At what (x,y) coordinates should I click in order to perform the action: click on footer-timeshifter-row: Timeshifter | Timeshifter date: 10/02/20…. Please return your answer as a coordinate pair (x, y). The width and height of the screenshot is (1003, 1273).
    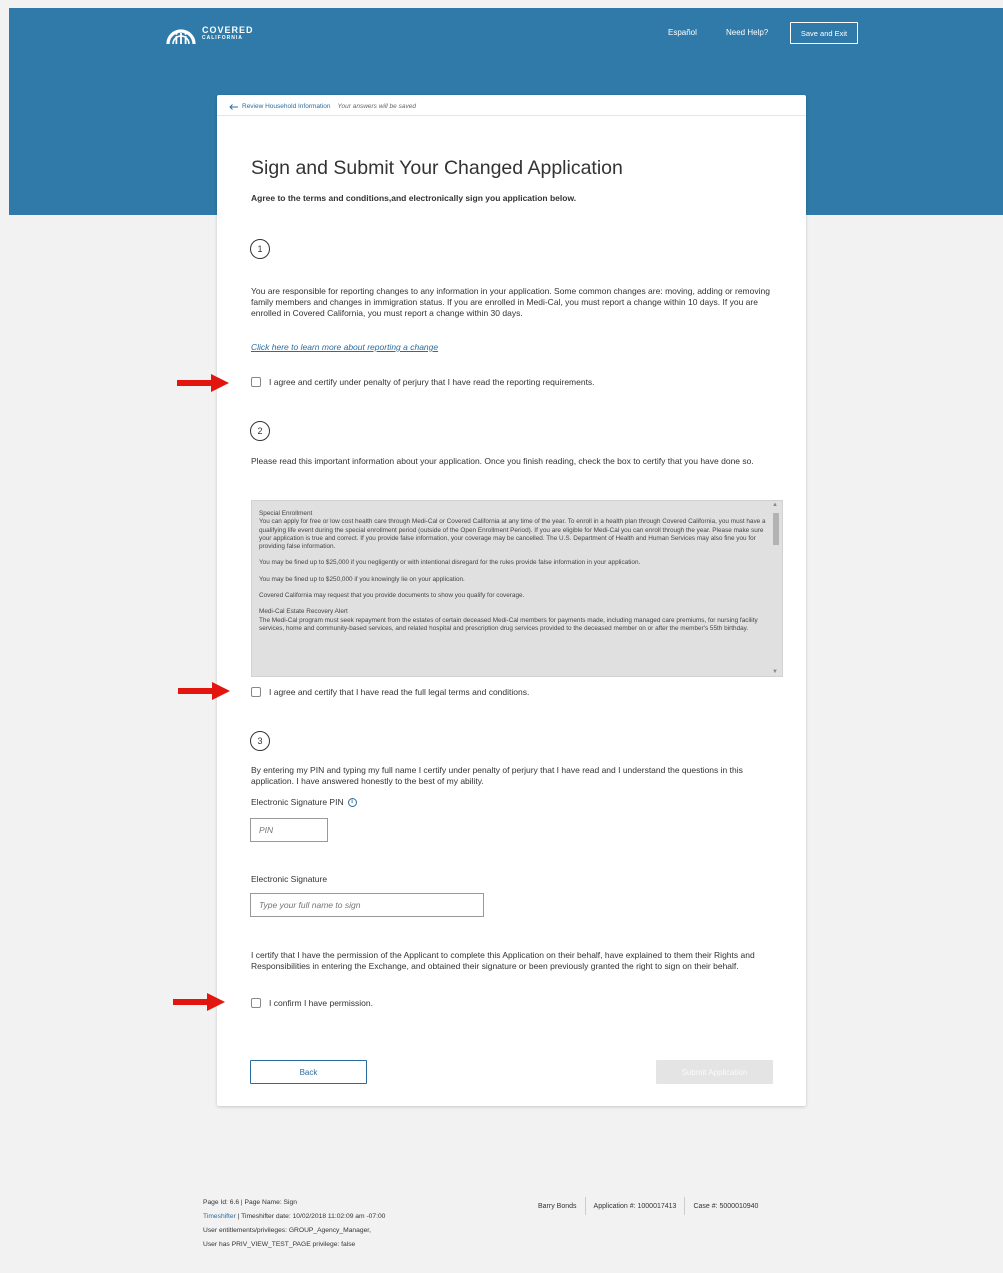
    Looking at the image, I should click on (294, 1217).